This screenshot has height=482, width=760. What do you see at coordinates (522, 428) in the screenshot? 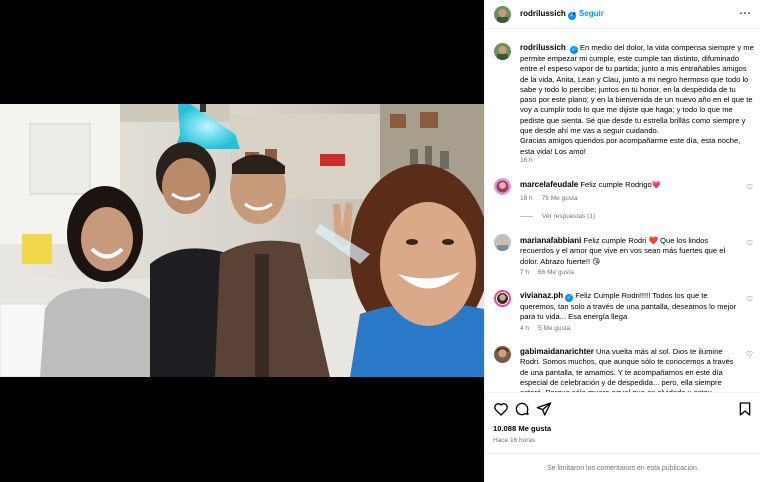
I see `likes-count: 10.088 Me gusta` at bounding box center [522, 428].